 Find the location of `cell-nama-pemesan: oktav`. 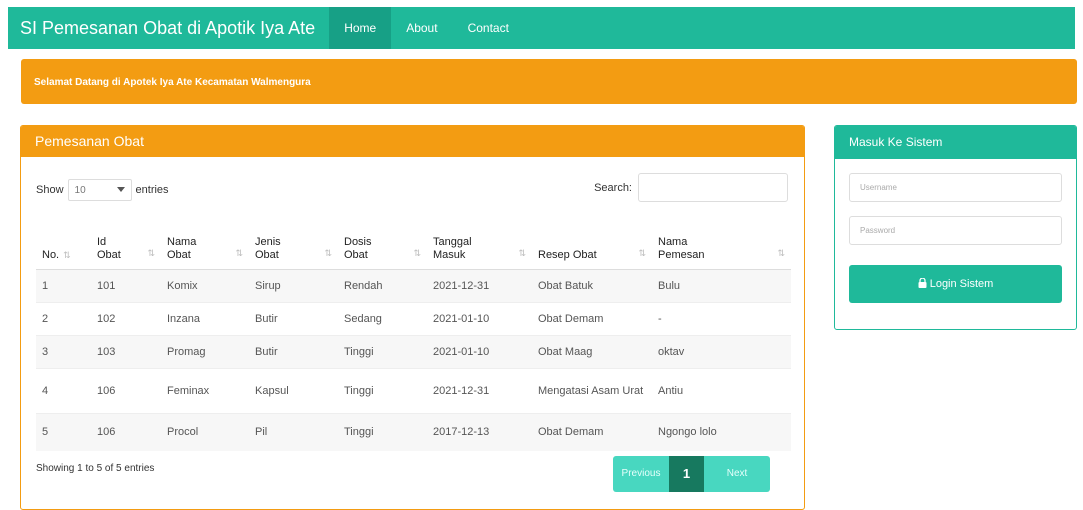

cell-nama-pemesan: oktav is located at coordinates (721, 352).